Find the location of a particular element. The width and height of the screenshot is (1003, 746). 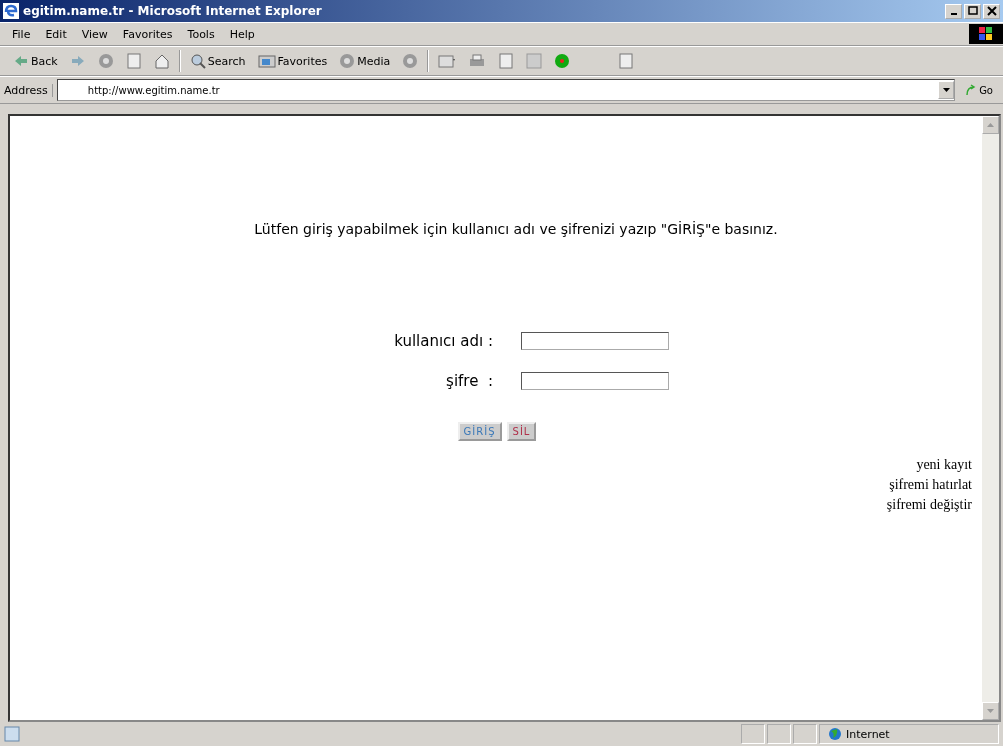

instruction-text: Lütfen giriş yapabilmek için kullanıcı adı ve şifrenizi yazıp "GİRİŞ"e basınız. is located at coordinates (515, 229).